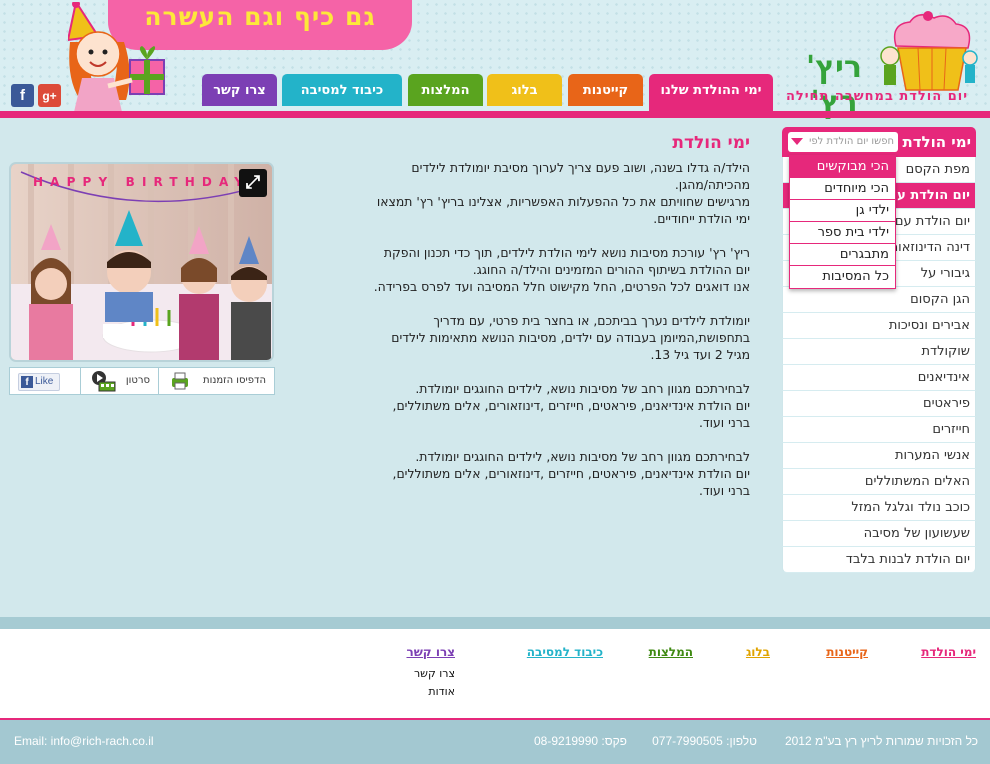 This screenshot has height=764, width=990. Describe the element at coordinates (842, 211) in the screenshot. I see `dropdown-option: ילדי גן` at that location.